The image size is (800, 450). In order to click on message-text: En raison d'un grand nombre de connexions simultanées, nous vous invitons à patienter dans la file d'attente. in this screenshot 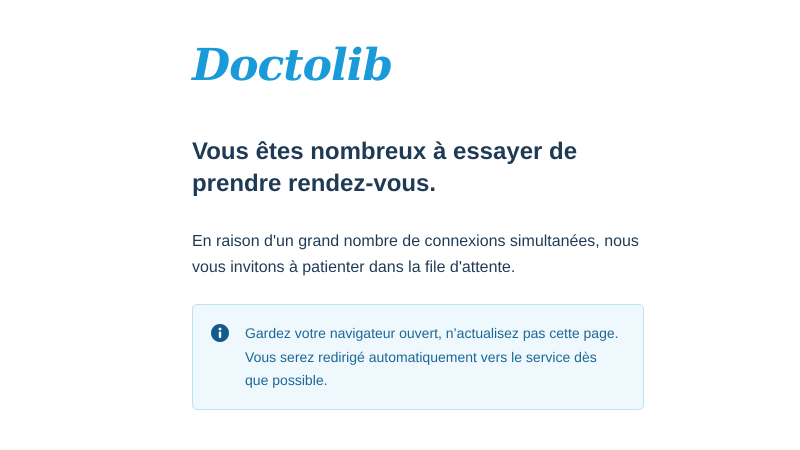, I will do `click(416, 255)`.